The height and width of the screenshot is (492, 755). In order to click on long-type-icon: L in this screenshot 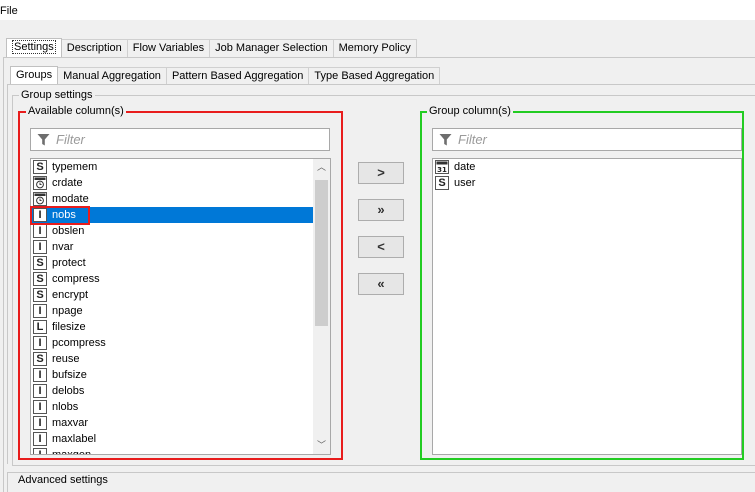, I will do `click(40, 327)`.